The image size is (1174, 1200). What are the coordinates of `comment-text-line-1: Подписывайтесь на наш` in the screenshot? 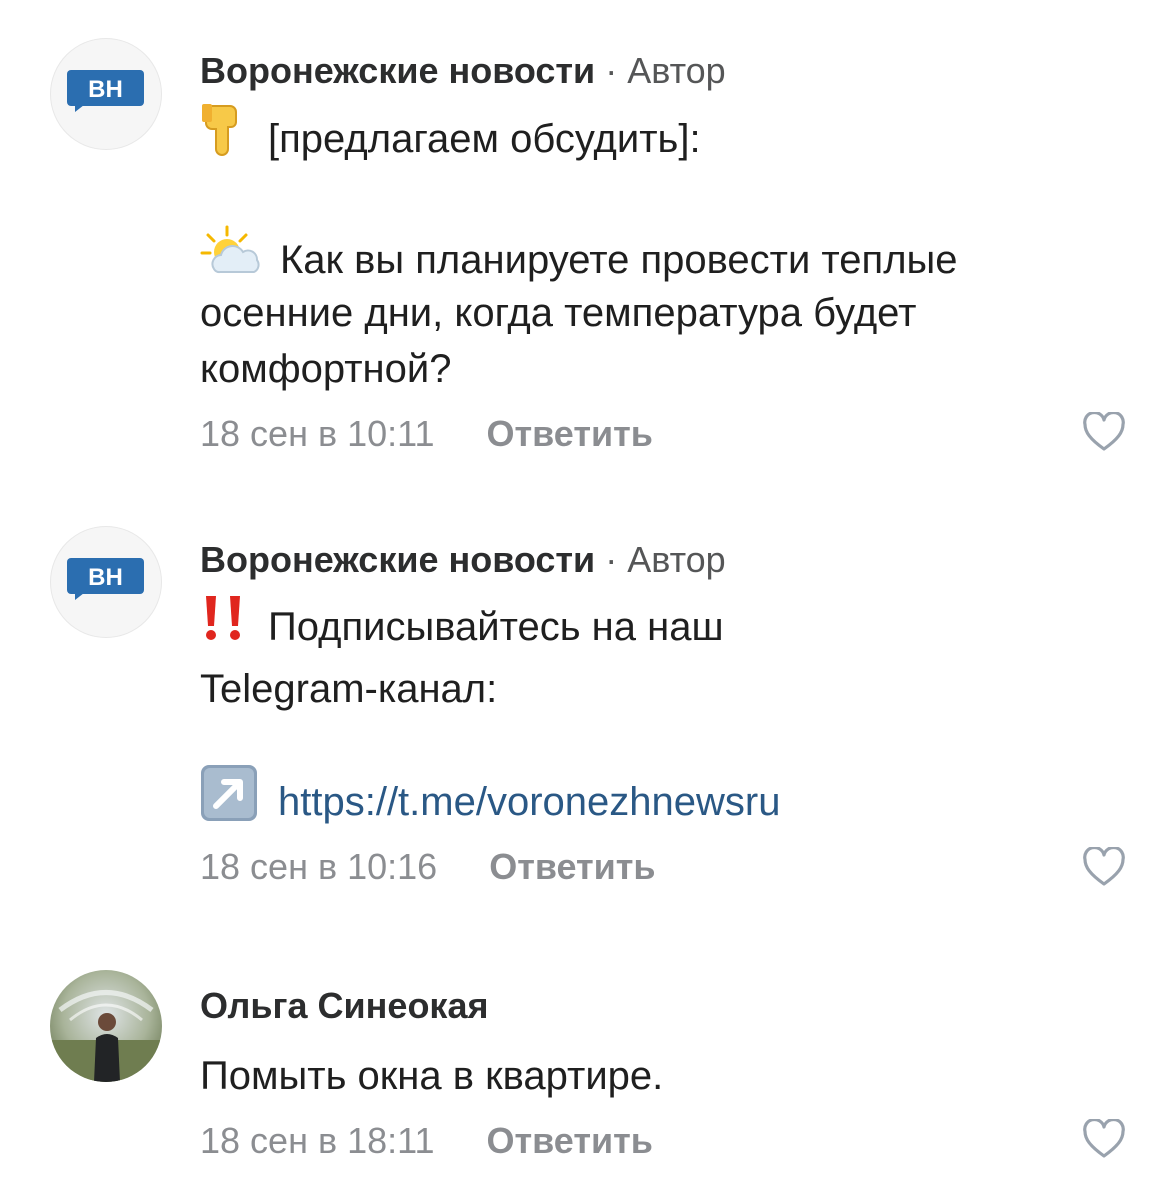 It's located at (462, 628).